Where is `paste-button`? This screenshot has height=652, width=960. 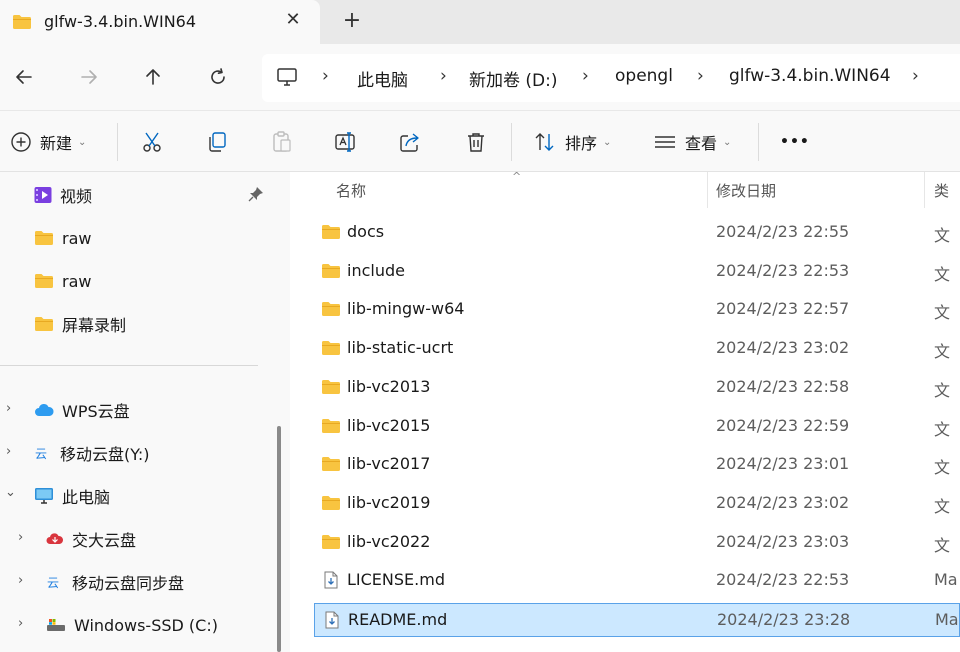 paste-button is located at coordinates (282, 142).